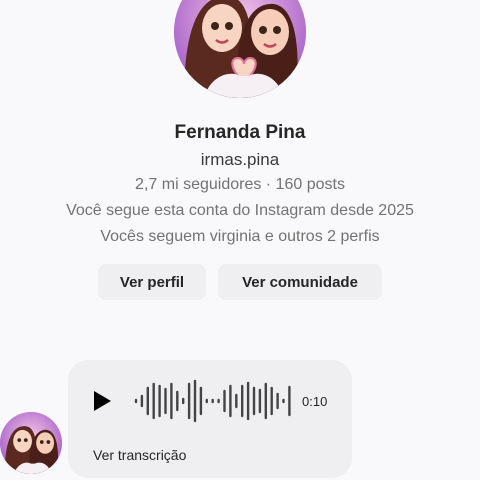 This screenshot has height=480, width=480. I want to click on profile-avatar, so click(240, 49).